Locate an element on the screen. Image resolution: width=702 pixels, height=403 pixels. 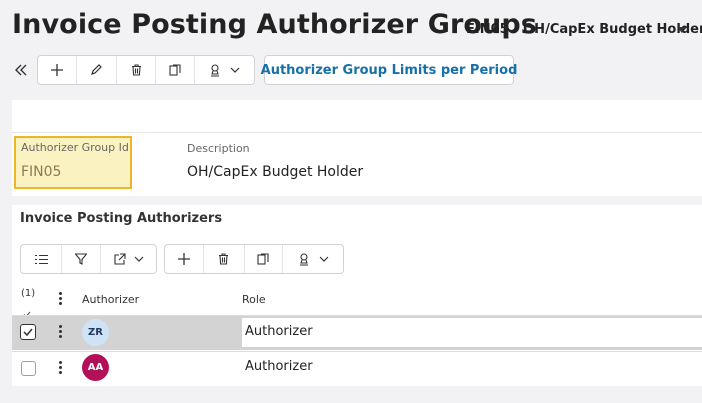
header-kebab-icon is located at coordinates (60, 298).